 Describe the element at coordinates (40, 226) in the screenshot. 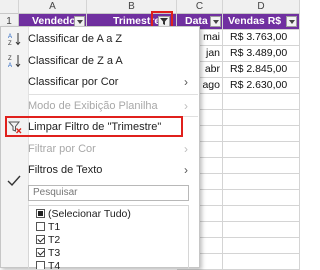

I see `checkbox-unchecked` at that location.